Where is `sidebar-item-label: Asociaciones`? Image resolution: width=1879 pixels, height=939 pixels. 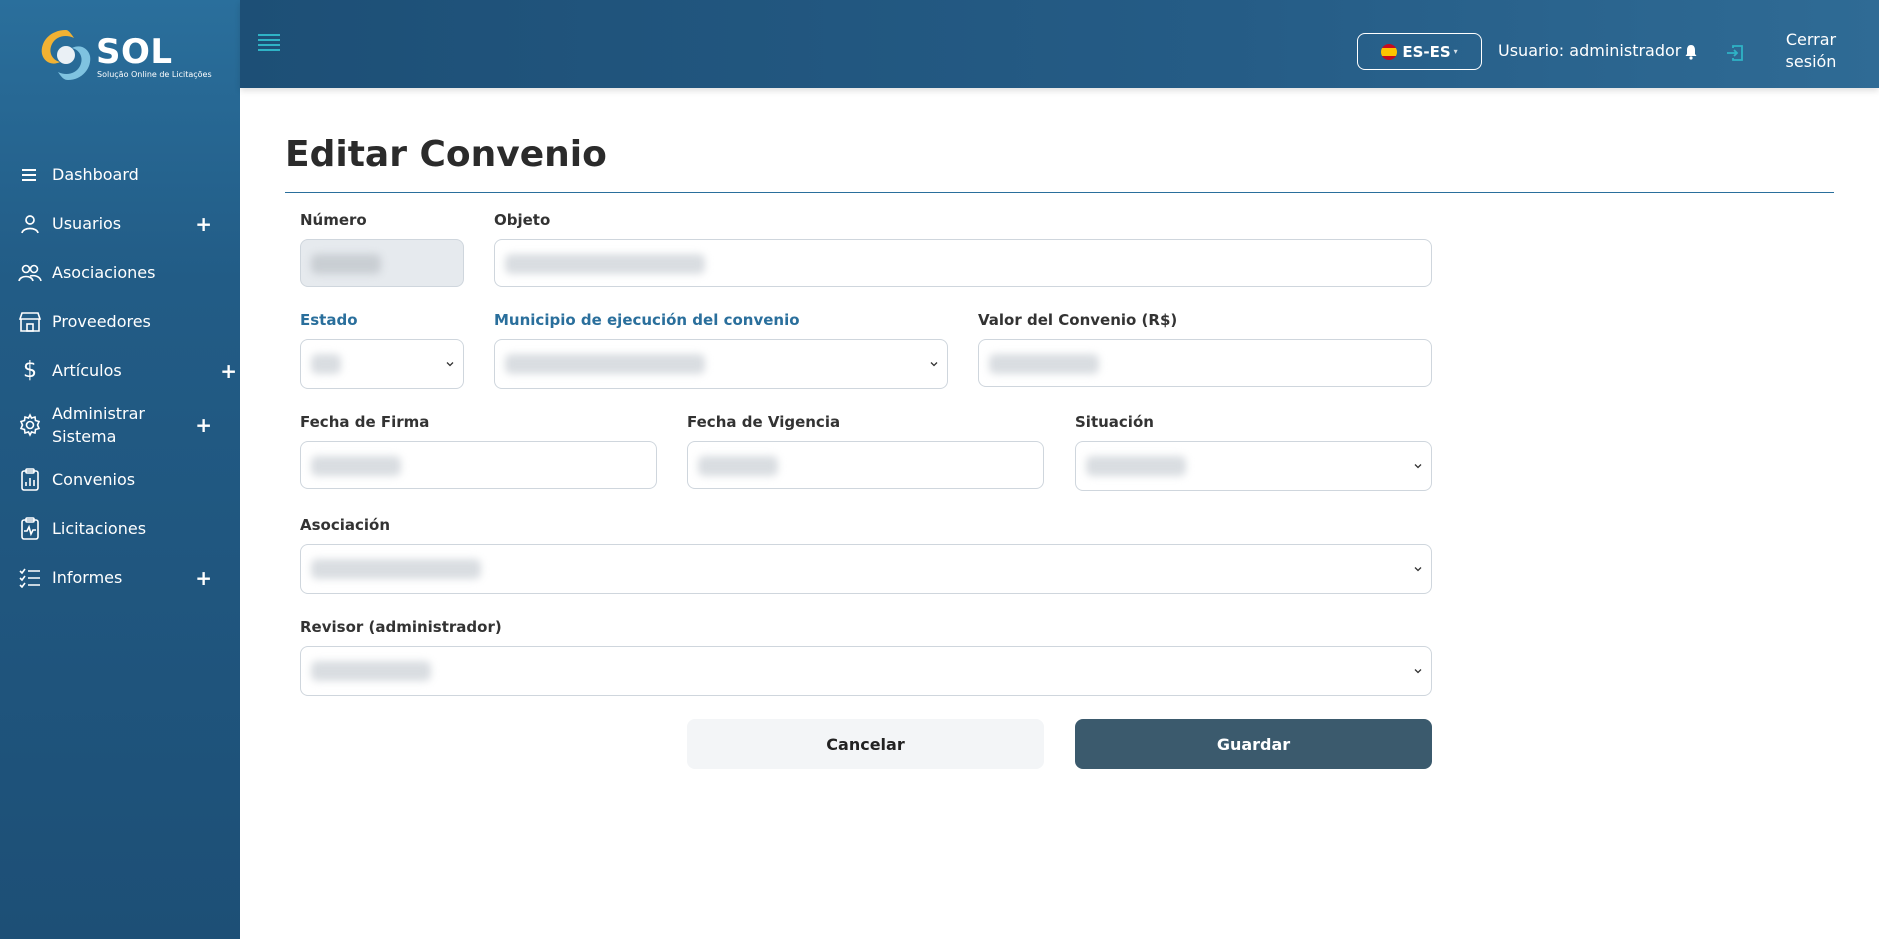
sidebar-item-label: Asociaciones is located at coordinates (104, 272).